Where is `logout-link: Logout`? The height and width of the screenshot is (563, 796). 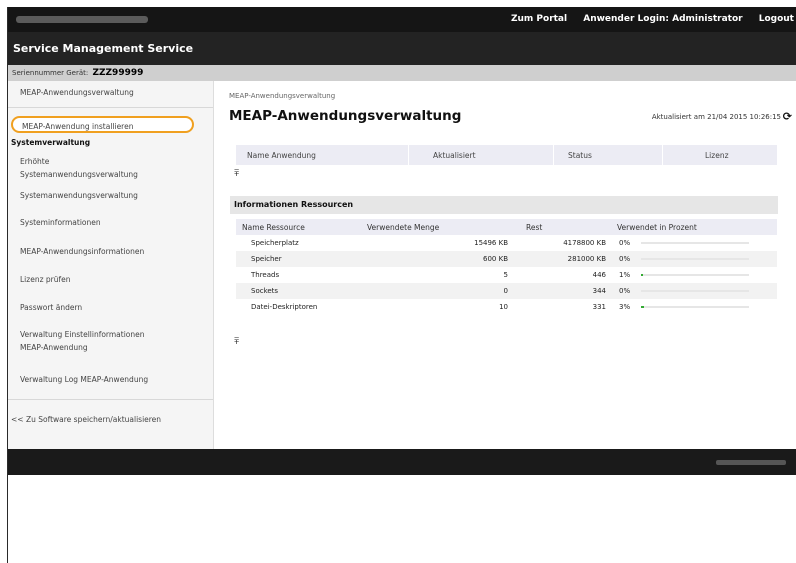
logout-link: Logout is located at coordinates (776, 19).